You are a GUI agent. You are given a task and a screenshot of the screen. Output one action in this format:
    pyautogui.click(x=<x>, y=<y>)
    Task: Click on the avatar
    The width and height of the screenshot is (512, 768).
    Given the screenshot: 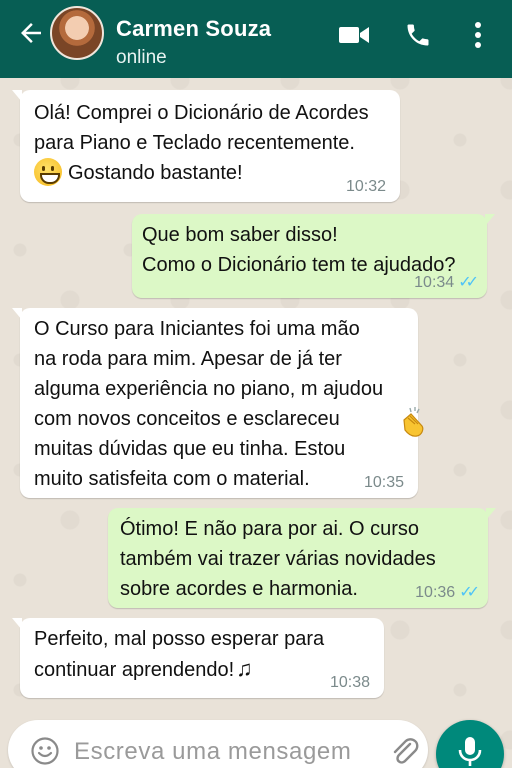 What is the action you would take?
    pyautogui.click(x=77, y=33)
    